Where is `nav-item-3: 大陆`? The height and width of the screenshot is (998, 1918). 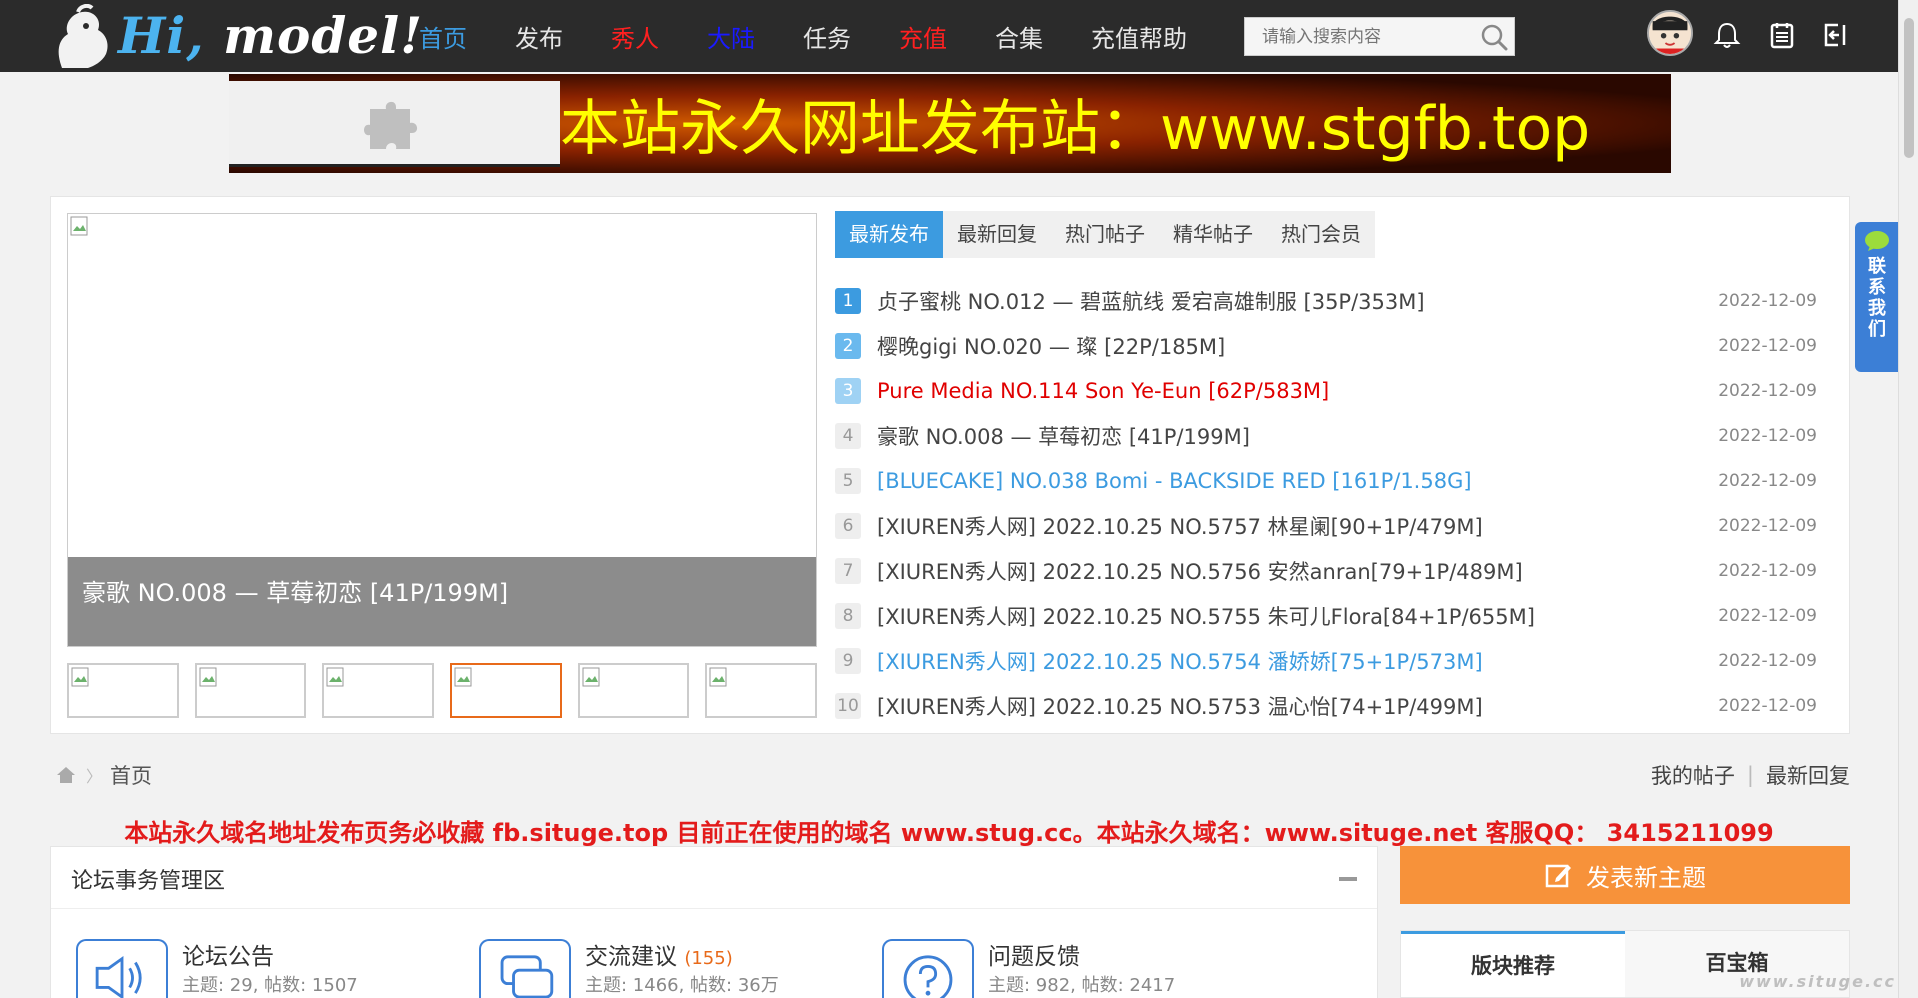
nav-item-3: 大陆 is located at coordinates (731, 36).